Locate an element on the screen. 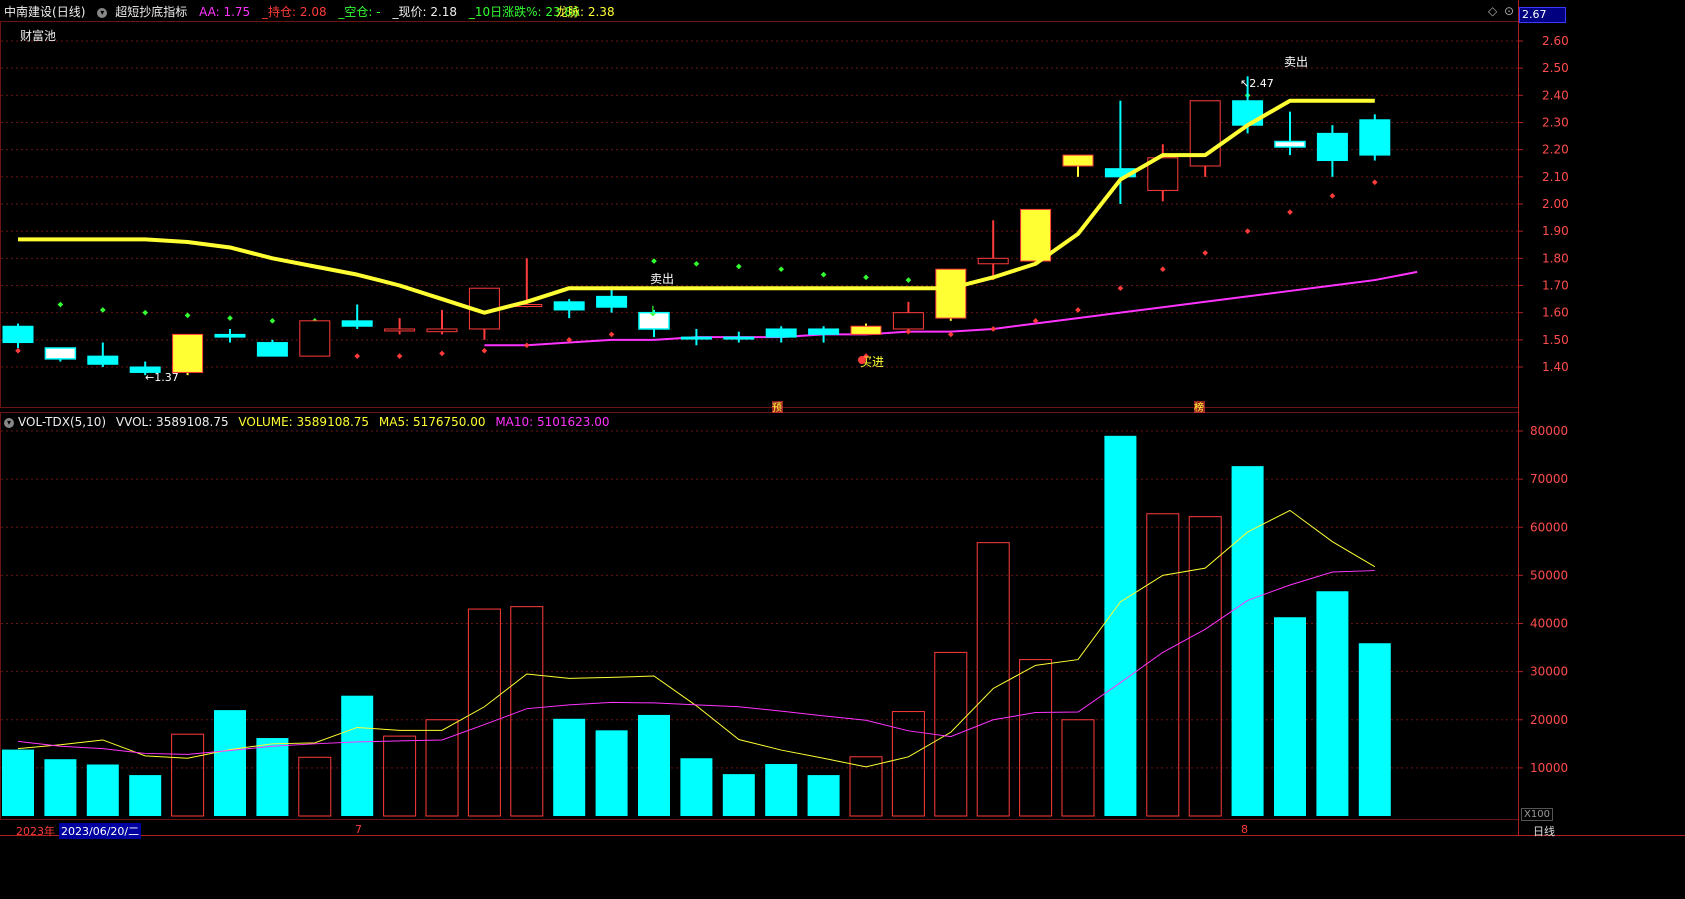  price-tick-label: 1.60 is located at coordinates (1555, 313).